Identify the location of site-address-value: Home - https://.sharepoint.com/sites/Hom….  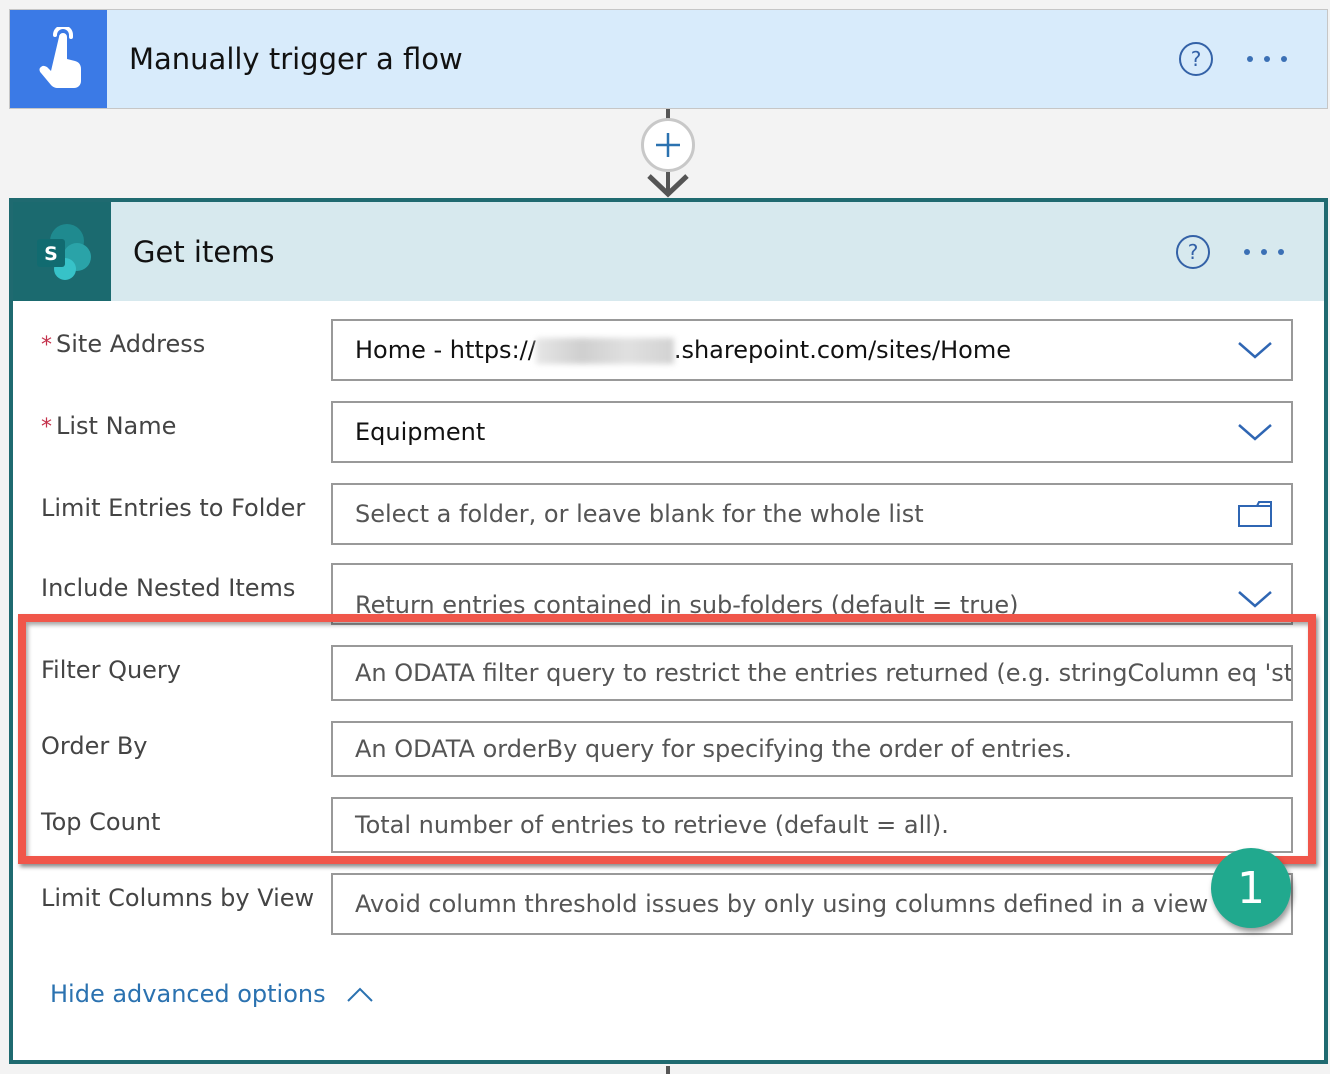
(683, 350).